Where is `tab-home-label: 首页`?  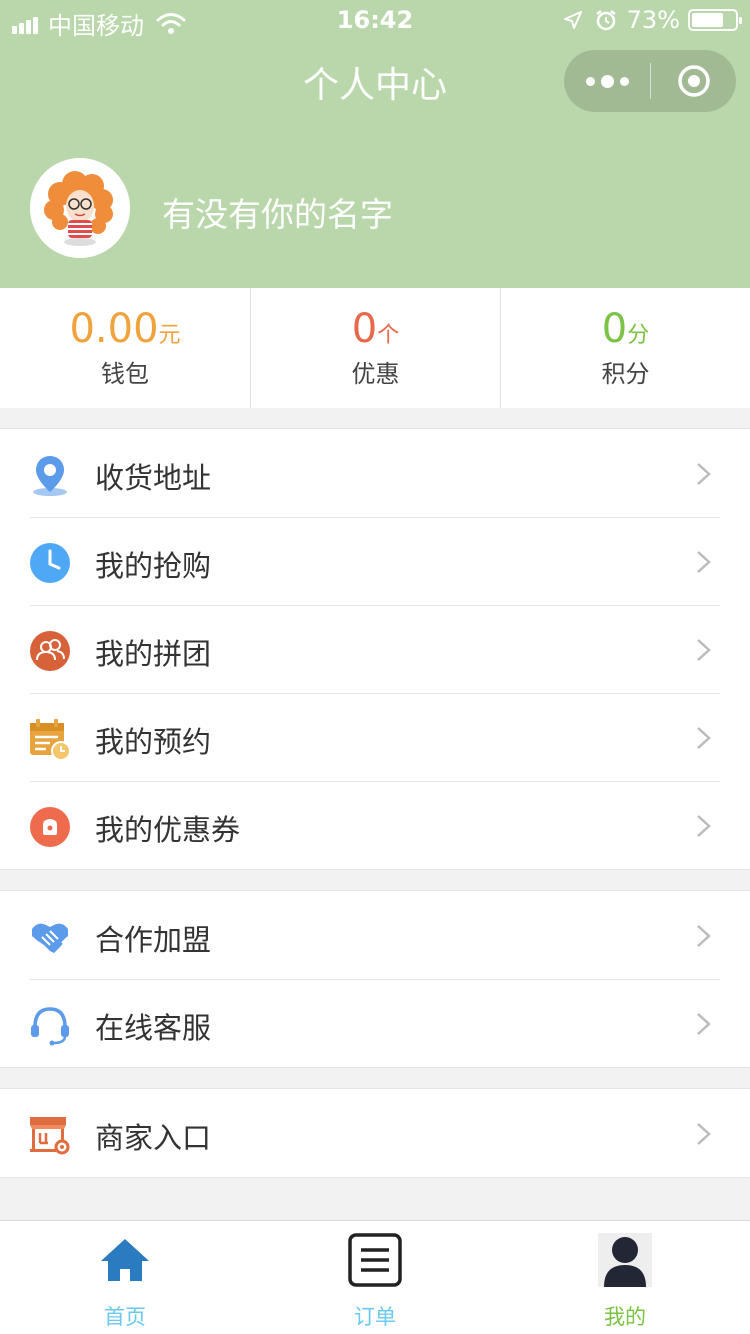
tab-home-label: 首页 is located at coordinates (125, 1317).